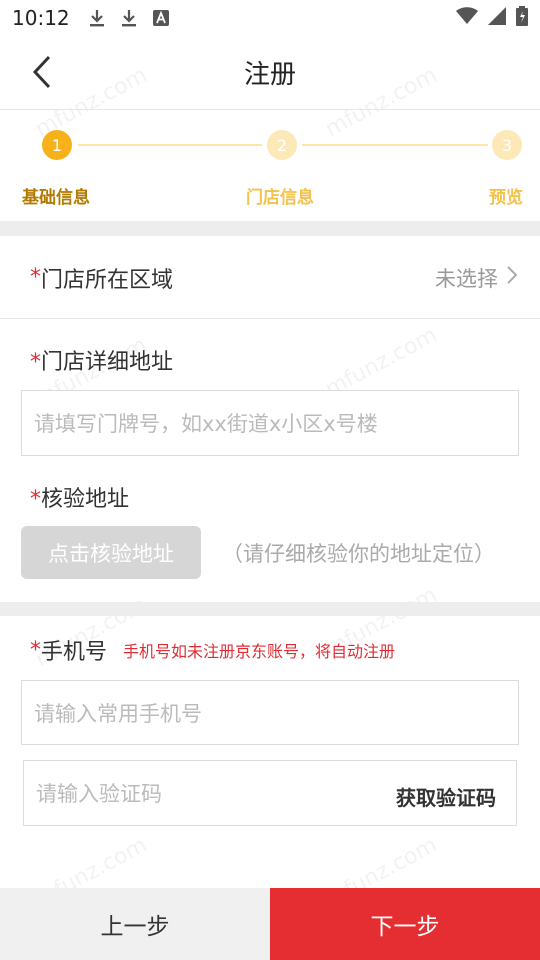 The image size is (540, 960). I want to click on phone-tip: 手机号如未注册京东账号，将自动注册, so click(259, 651).